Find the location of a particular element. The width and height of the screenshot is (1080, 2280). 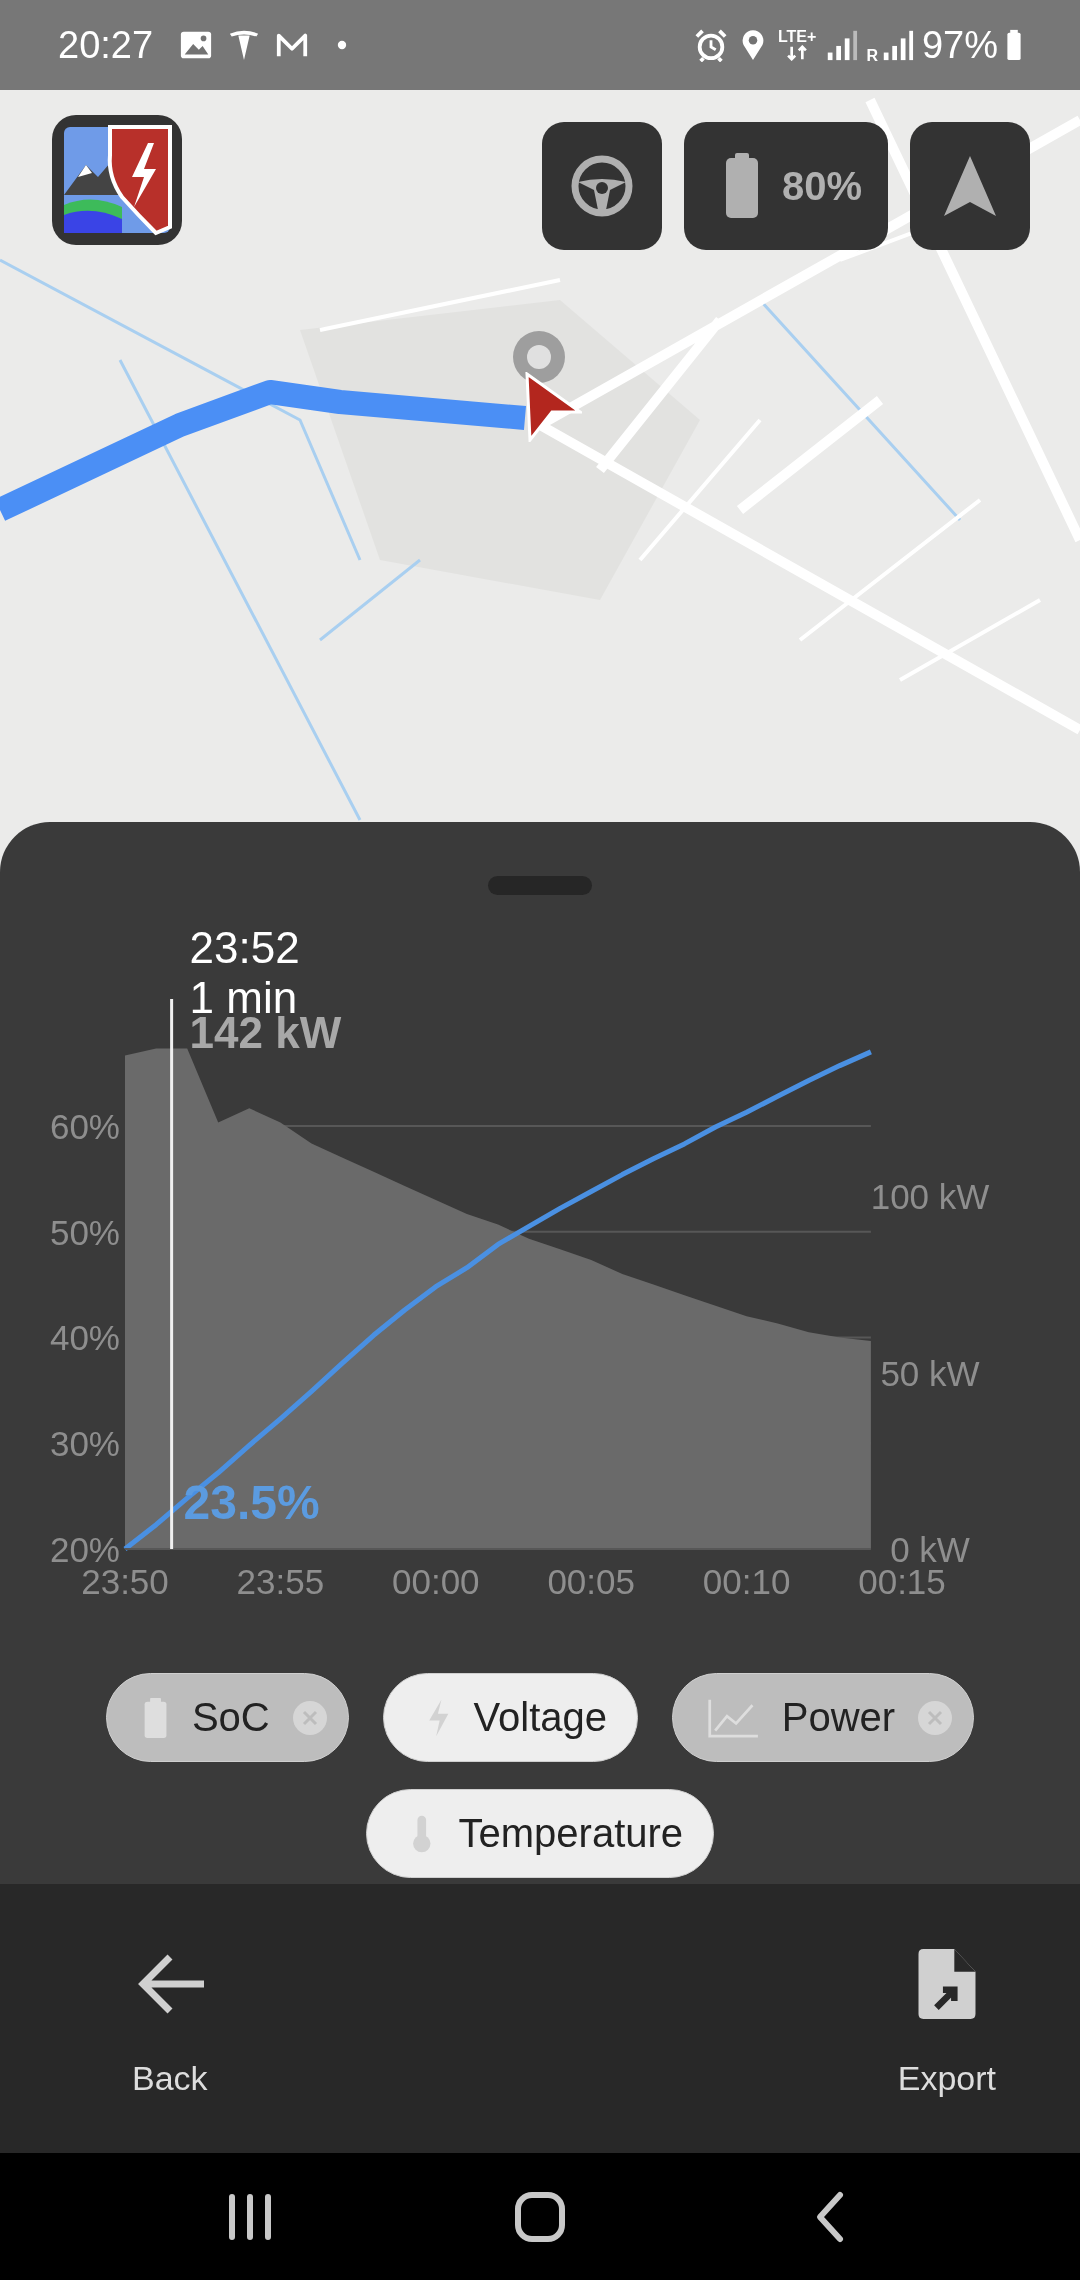

filter-chip: Voltage is located at coordinates (510, 1717).